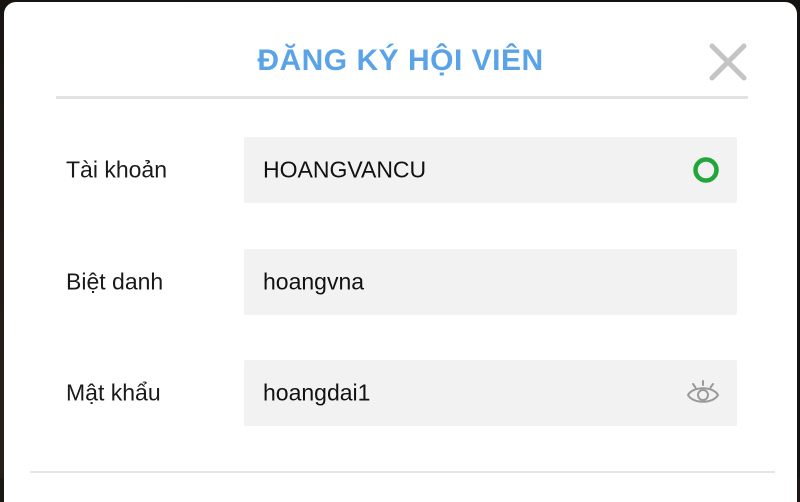 The width and height of the screenshot is (800, 502). Describe the element at coordinates (490, 282) in the screenshot. I see `nickname-field: hoangvna` at that location.